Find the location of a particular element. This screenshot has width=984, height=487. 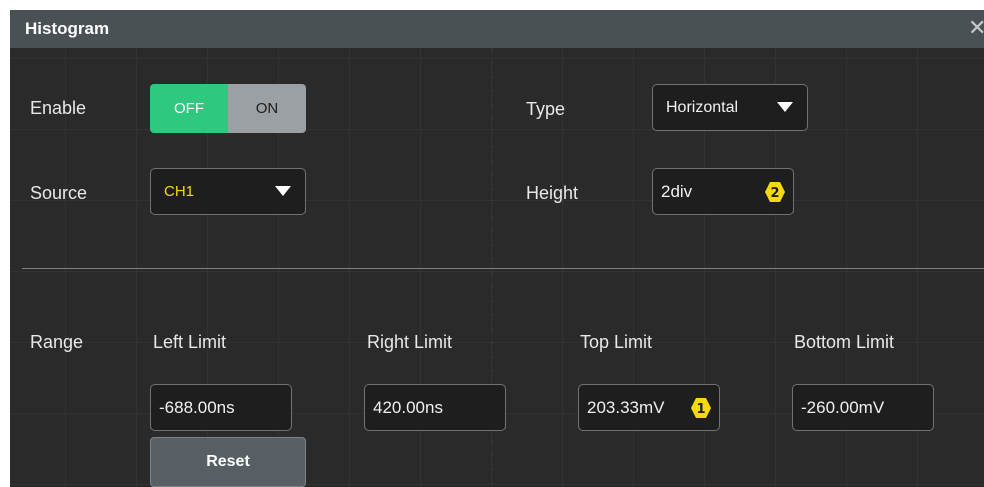

range-label: Range is located at coordinates (57, 342).